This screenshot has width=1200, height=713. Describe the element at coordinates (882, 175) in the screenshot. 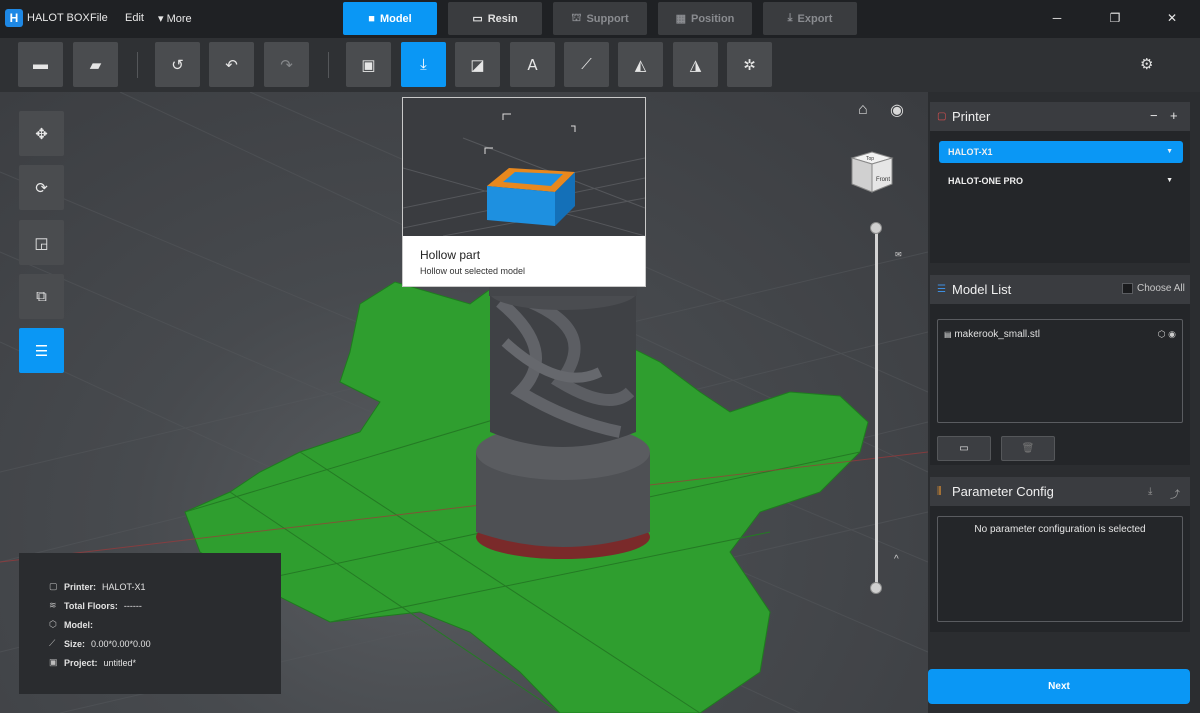

I see `view-cube-front` at that location.